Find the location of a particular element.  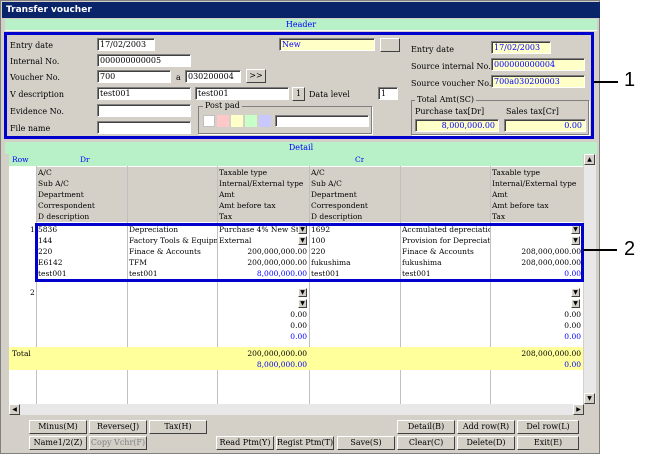

regist-ptm-button: Regist Ptm(T) is located at coordinates (305, 443).